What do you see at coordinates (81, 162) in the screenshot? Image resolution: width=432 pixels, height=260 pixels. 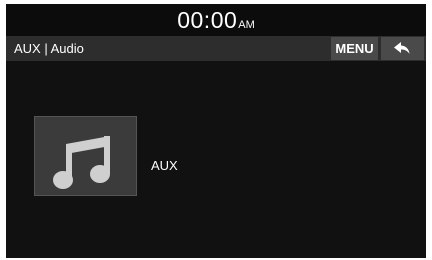 I see `music-note-icon` at bounding box center [81, 162].